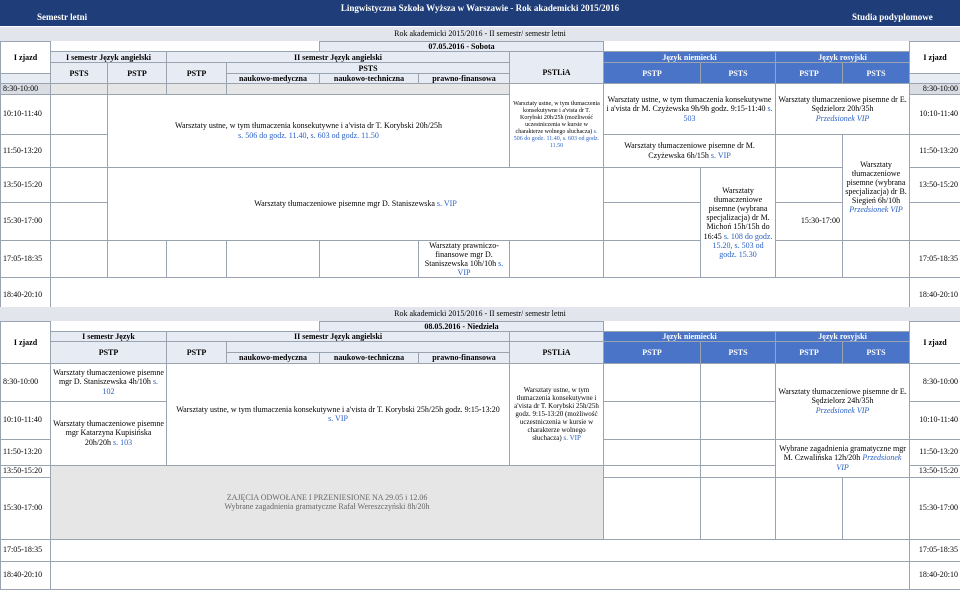 The height and width of the screenshot is (592, 960). Describe the element at coordinates (842, 410) in the screenshot. I see `cell-text: Przedsionek VIP` at that location.